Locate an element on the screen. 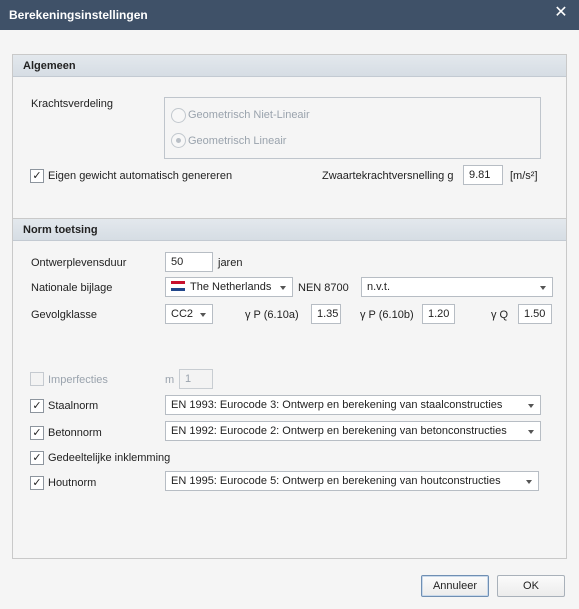  zwaartekracht-label: Zwaartekrachtversnelling g is located at coordinates (388, 176).